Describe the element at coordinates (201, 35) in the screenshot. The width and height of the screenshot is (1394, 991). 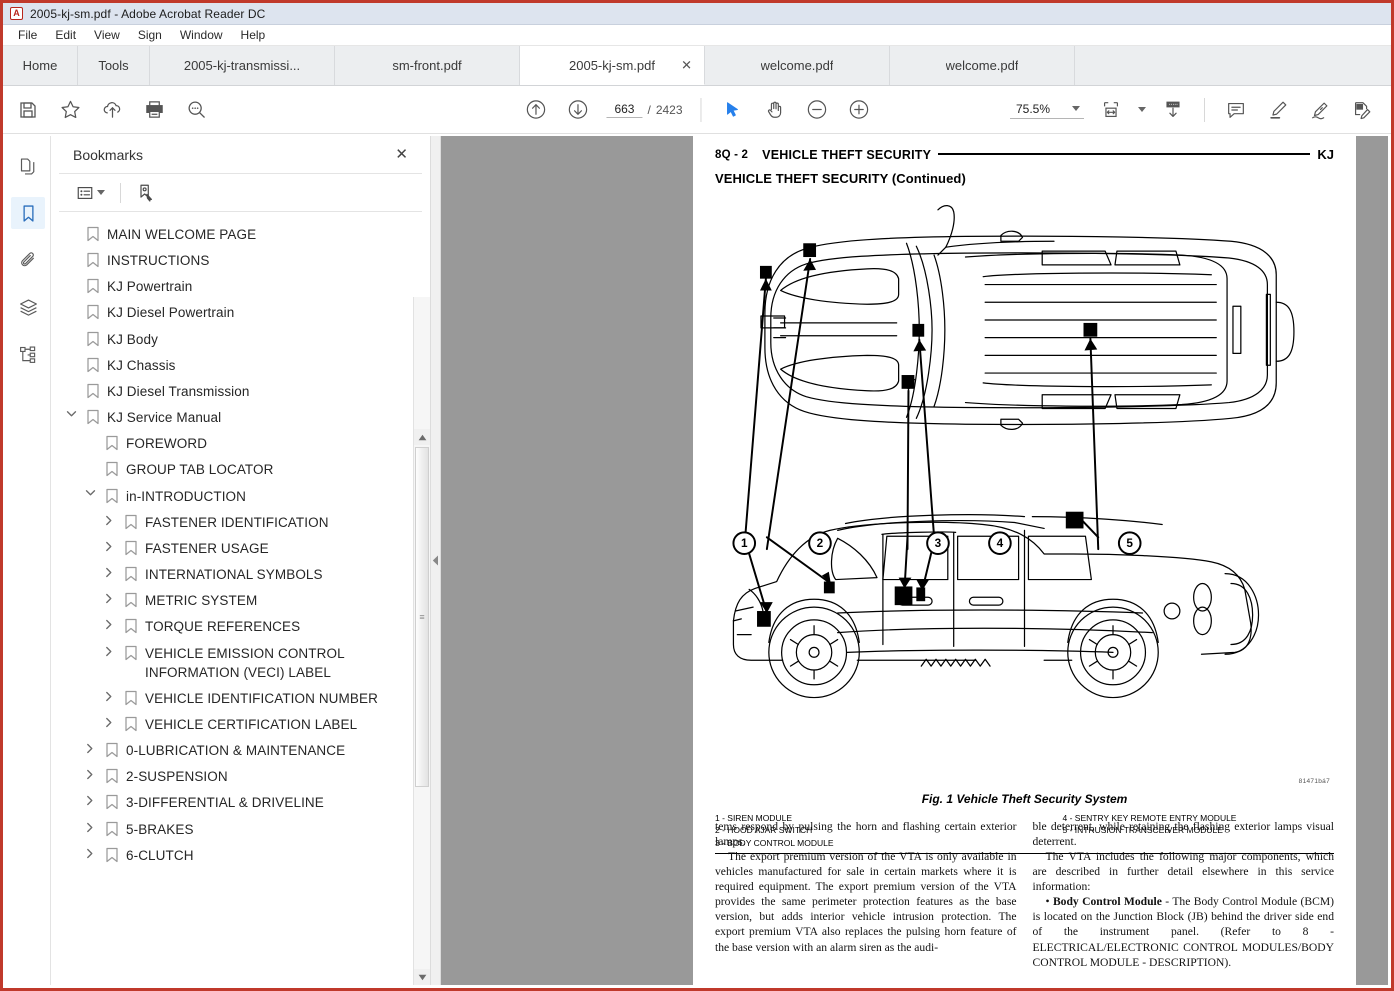
I see `menu-window: Window` at that location.